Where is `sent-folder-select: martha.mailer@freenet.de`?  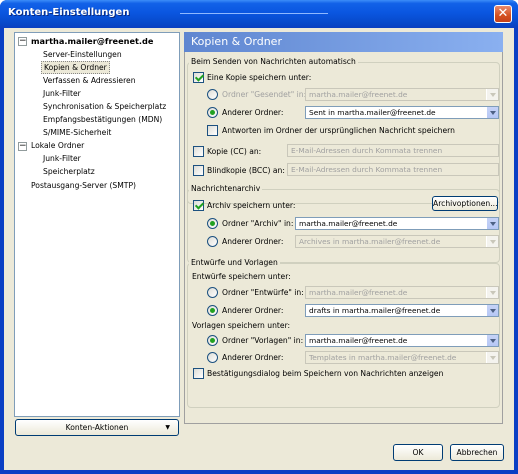
sent-folder-select: martha.mailer@freenet.de is located at coordinates (402, 94).